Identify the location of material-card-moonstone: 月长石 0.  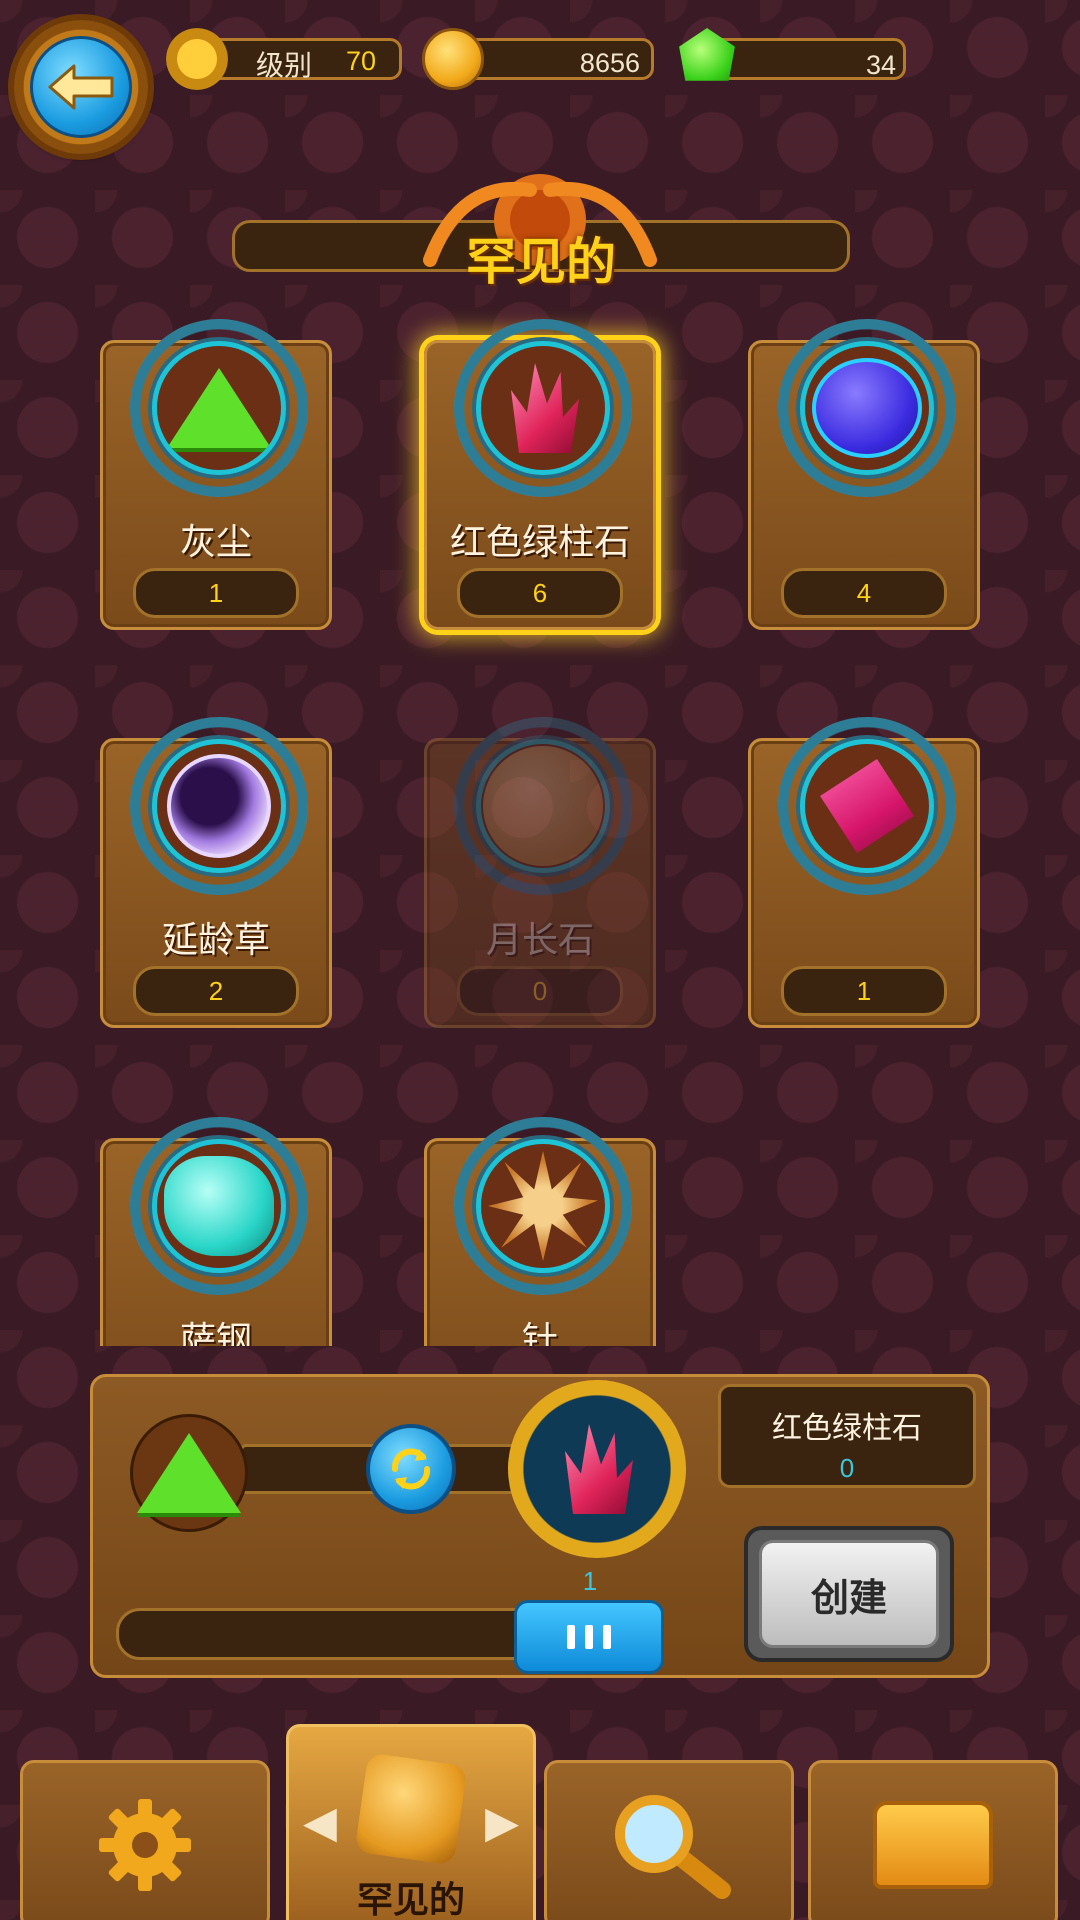
(540, 872).